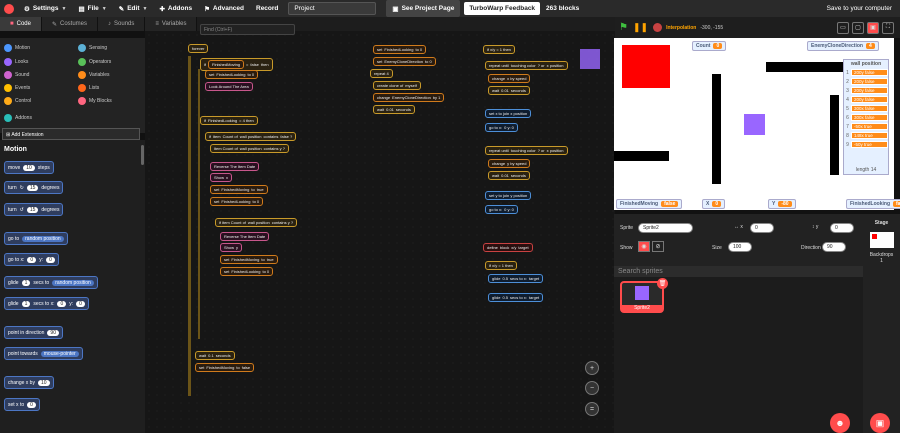  I want to click on workspace-block: wait 0.1 seconds, so click(215, 355).